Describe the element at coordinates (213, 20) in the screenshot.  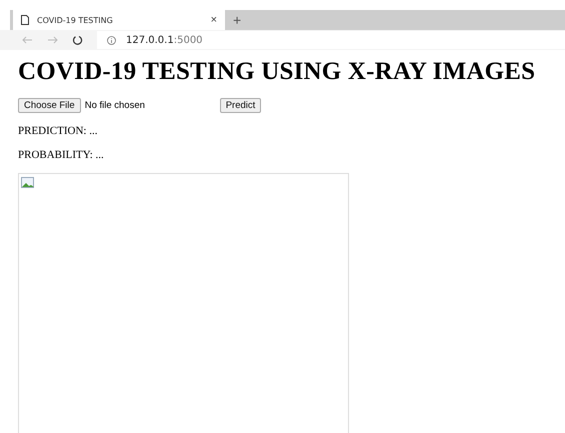
I see `close-tab-button: ×` at that location.